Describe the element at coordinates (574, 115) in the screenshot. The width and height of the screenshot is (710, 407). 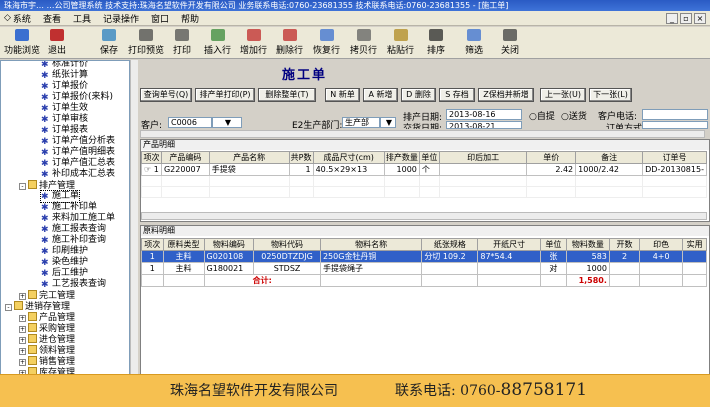
I see `radio-delivery: ○送货` at that location.